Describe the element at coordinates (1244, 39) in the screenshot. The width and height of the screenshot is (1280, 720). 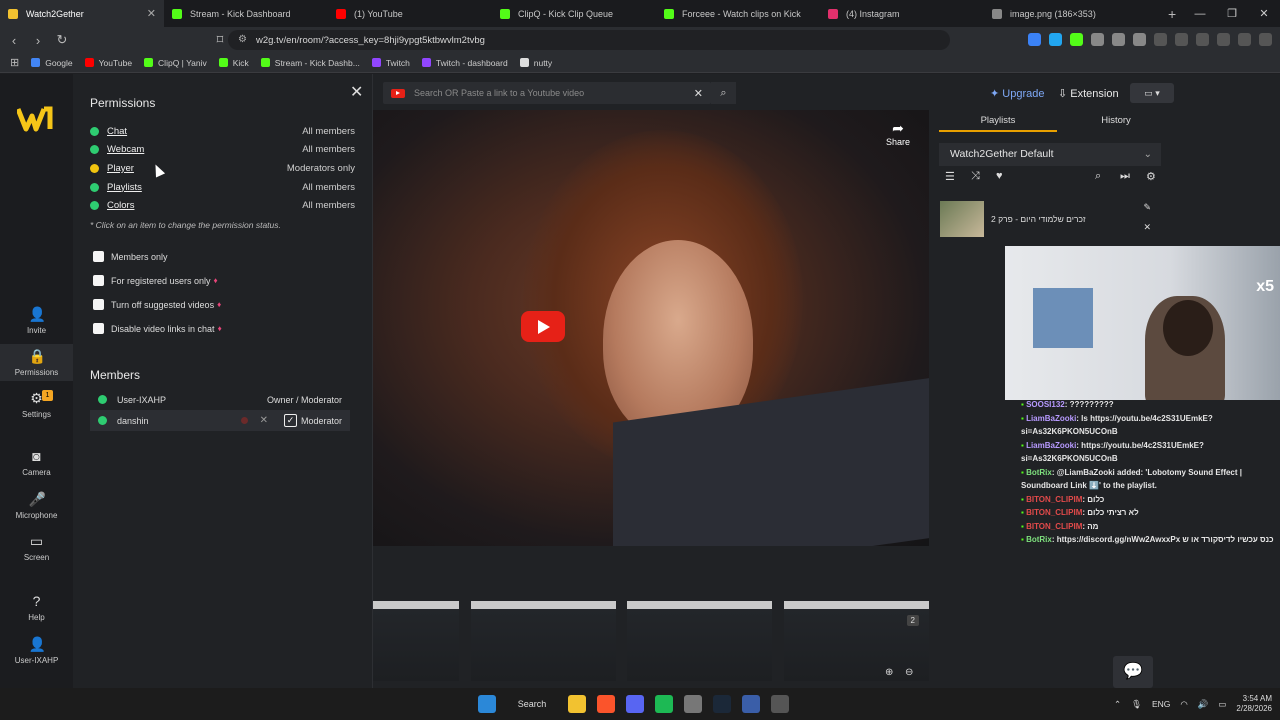
I see `shield-icon` at that location.